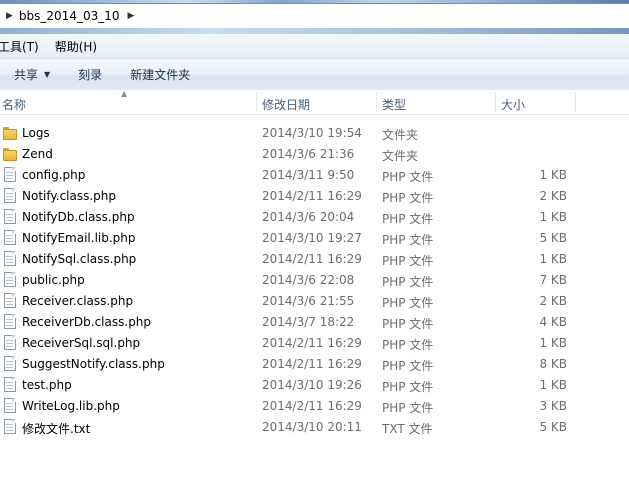 This screenshot has height=499, width=629. I want to click on file-row: Zend 2014/3/6 21:36 文件夹, so click(314, 154).